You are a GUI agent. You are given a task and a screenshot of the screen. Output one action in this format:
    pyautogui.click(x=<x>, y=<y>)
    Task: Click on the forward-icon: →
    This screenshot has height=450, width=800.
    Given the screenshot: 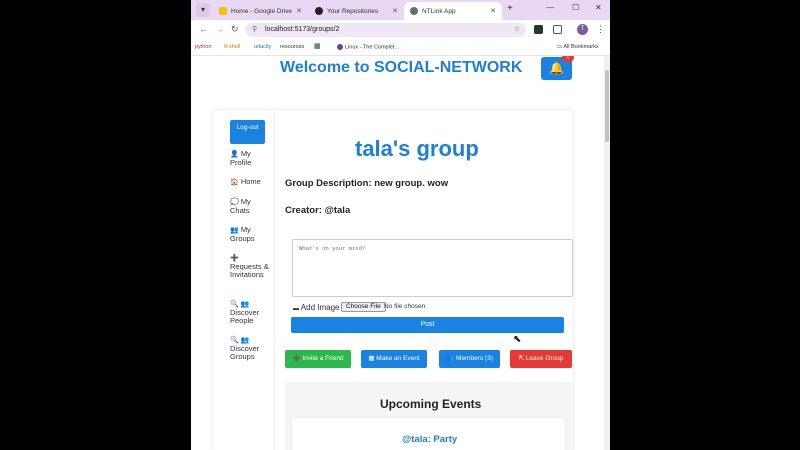 What is the action you would take?
    pyautogui.click(x=219, y=29)
    